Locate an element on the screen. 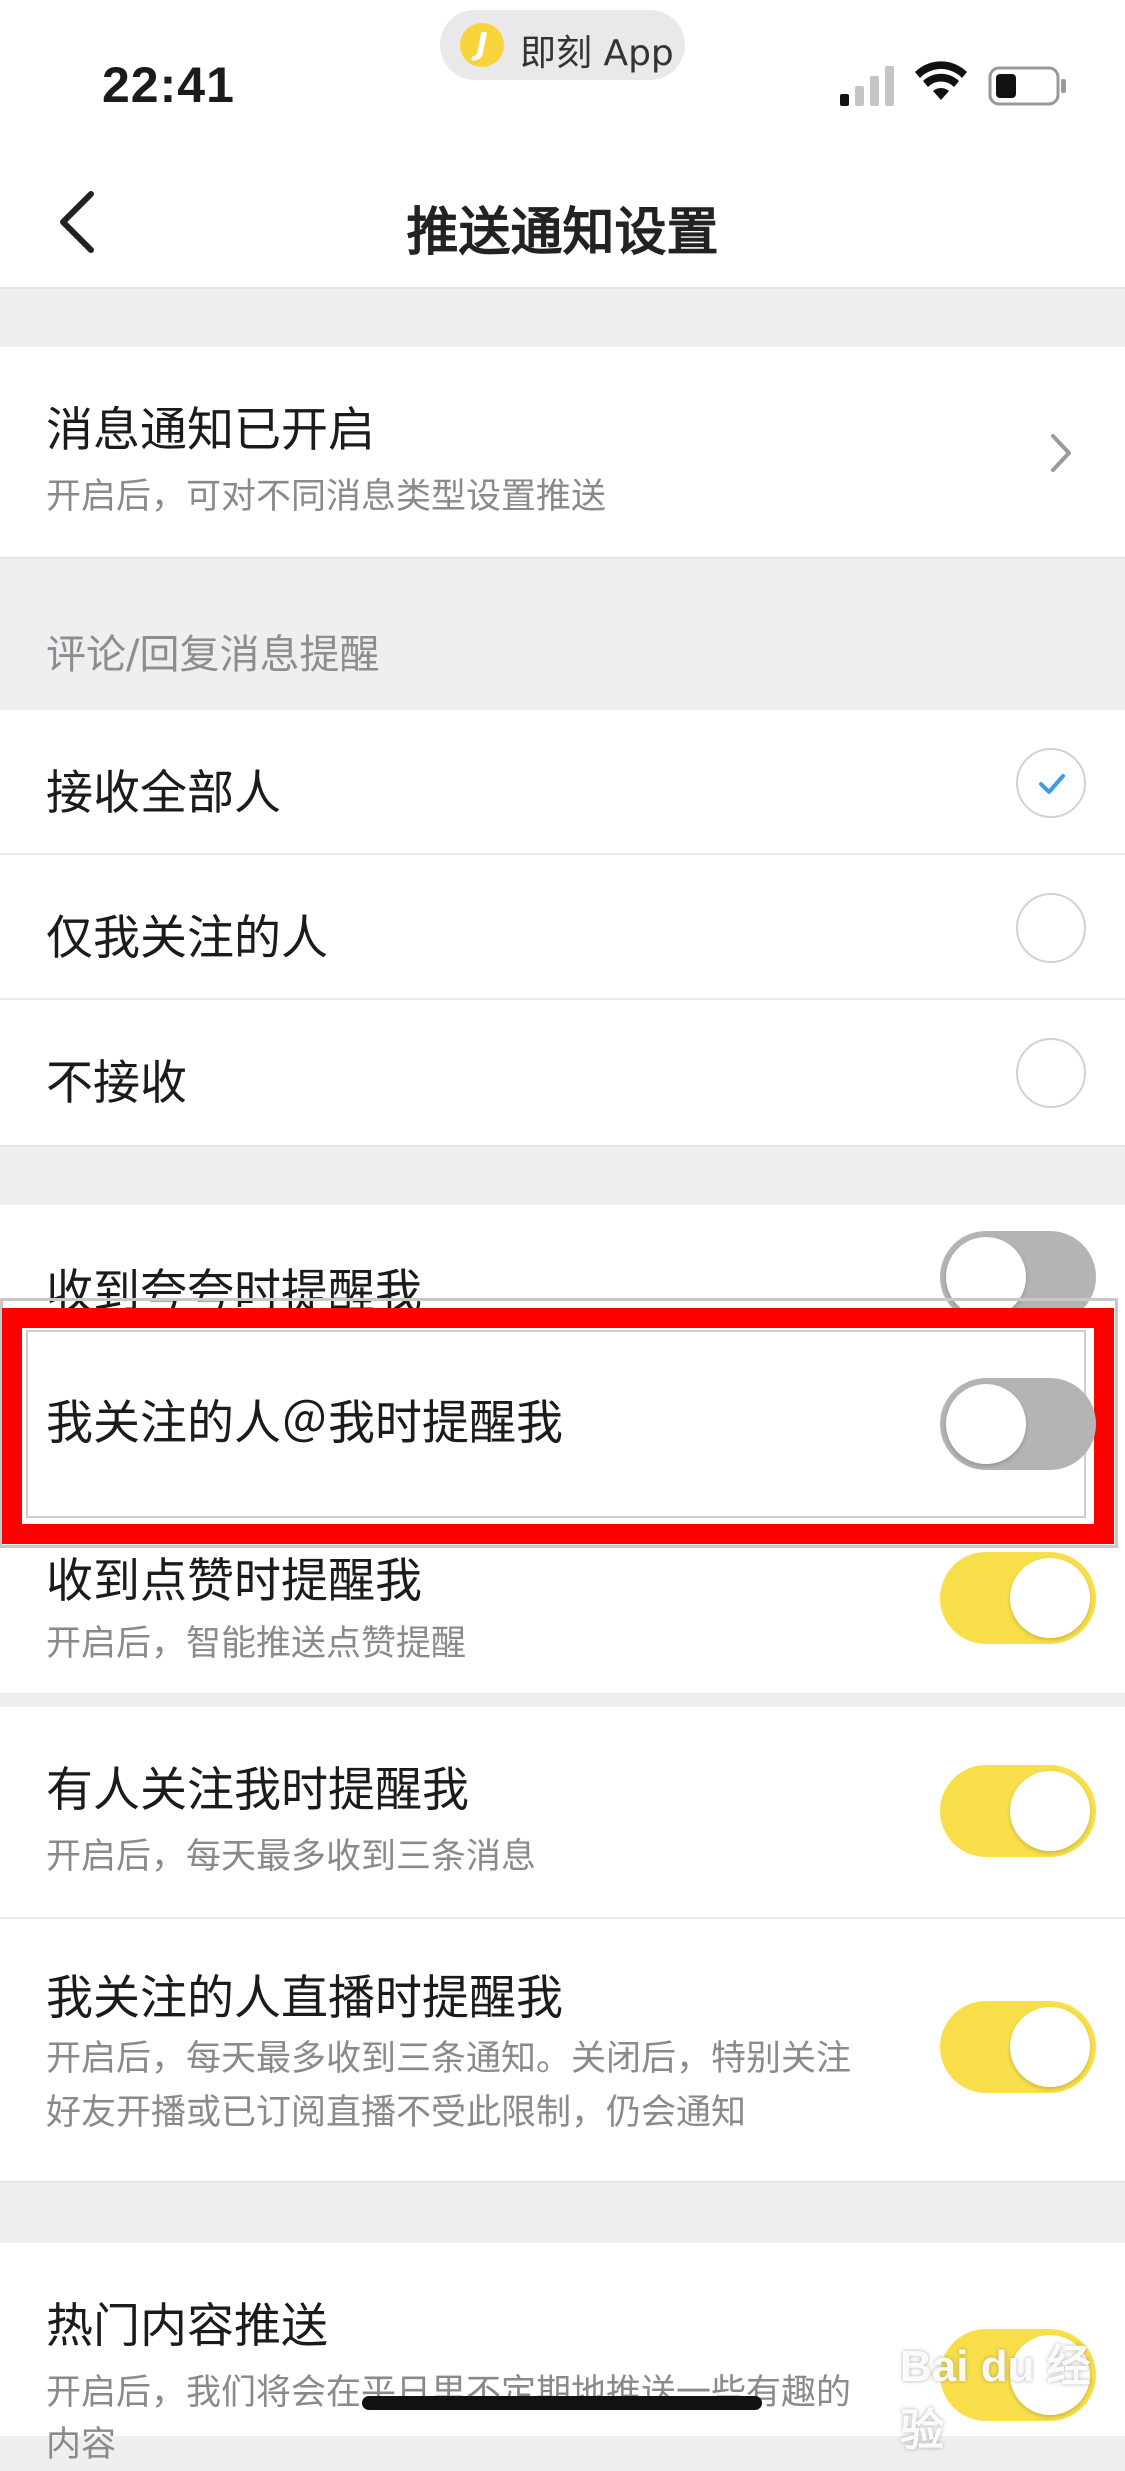  option-label: 仅我关注的人 is located at coordinates (187, 938).